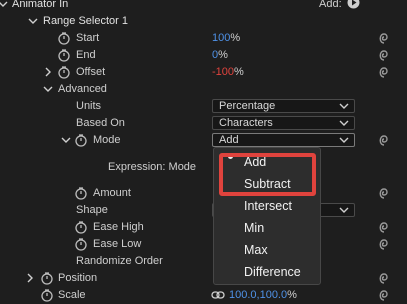  Describe the element at coordinates (78, 278) in the screenshot. I see `position-label: Position` at that location.